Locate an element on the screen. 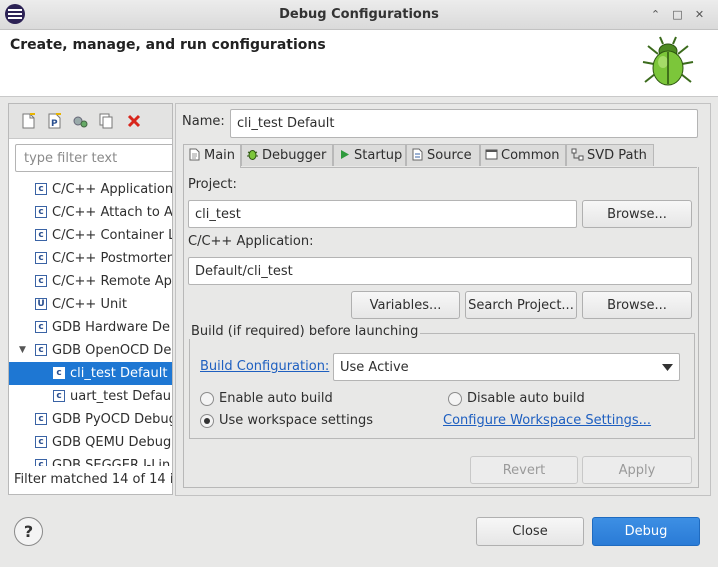 The width and height of the screenshot is (718, 567). tree-item-label: C/C++ Container L is located at coordinates (112, 235).